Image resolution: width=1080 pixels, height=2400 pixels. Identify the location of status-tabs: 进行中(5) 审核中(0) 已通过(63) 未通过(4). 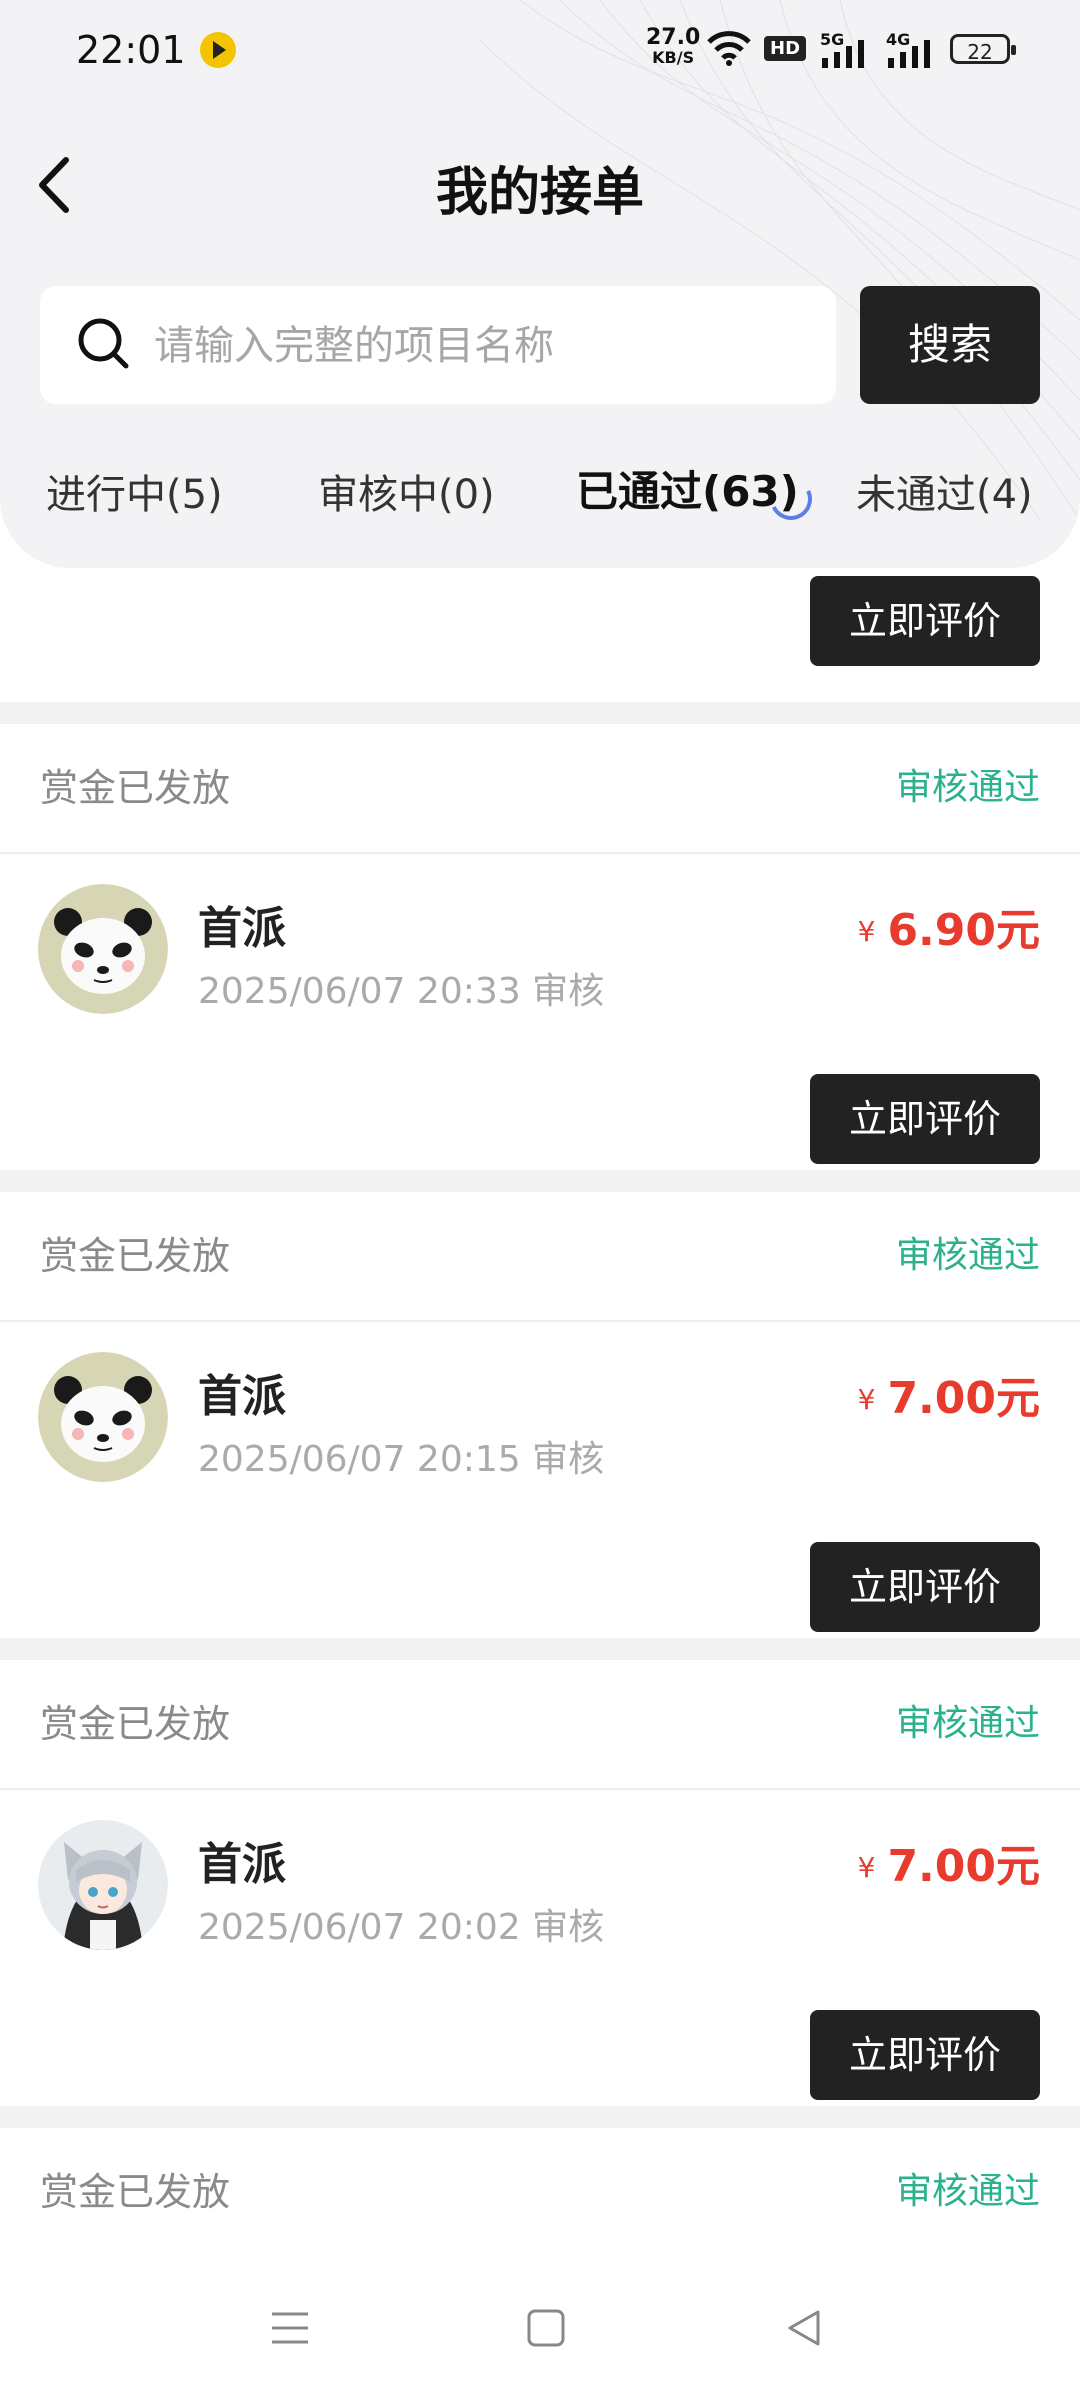
(540, 497).